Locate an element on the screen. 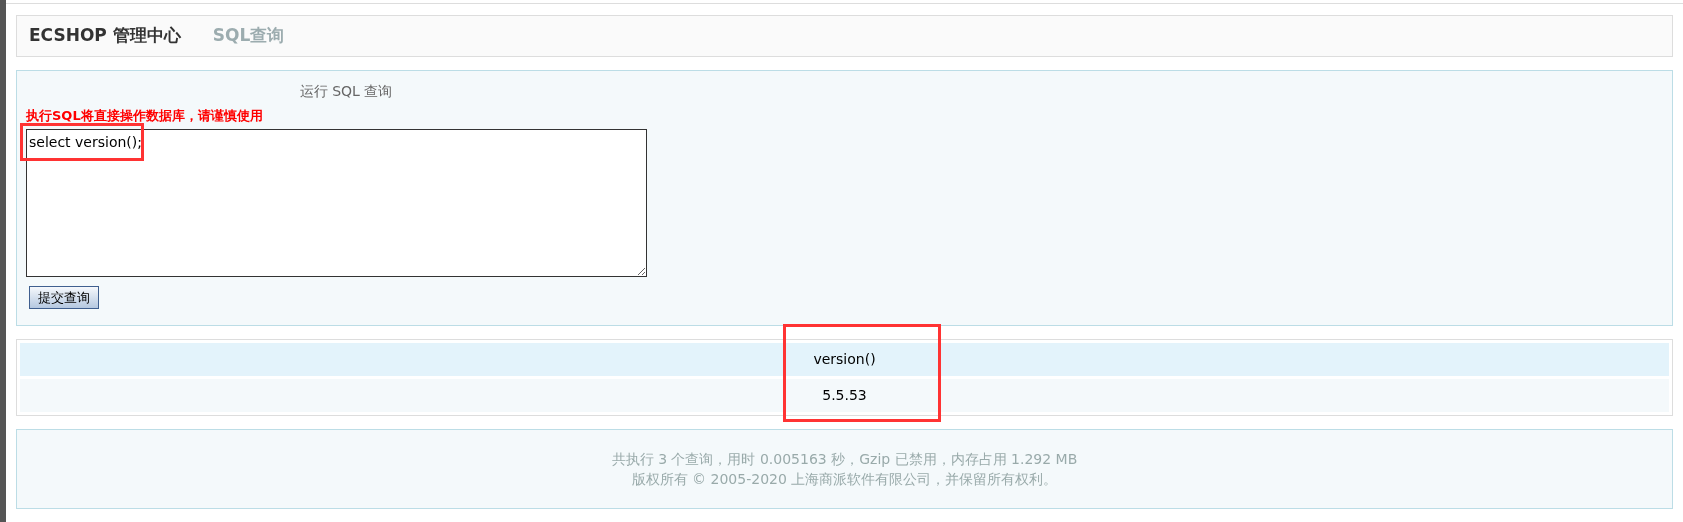 This screenshot has height=522, width=1683. warning-text: 执行SQL将直接操作数据库，请谨慎使用 is located at coordinates (145, 116).